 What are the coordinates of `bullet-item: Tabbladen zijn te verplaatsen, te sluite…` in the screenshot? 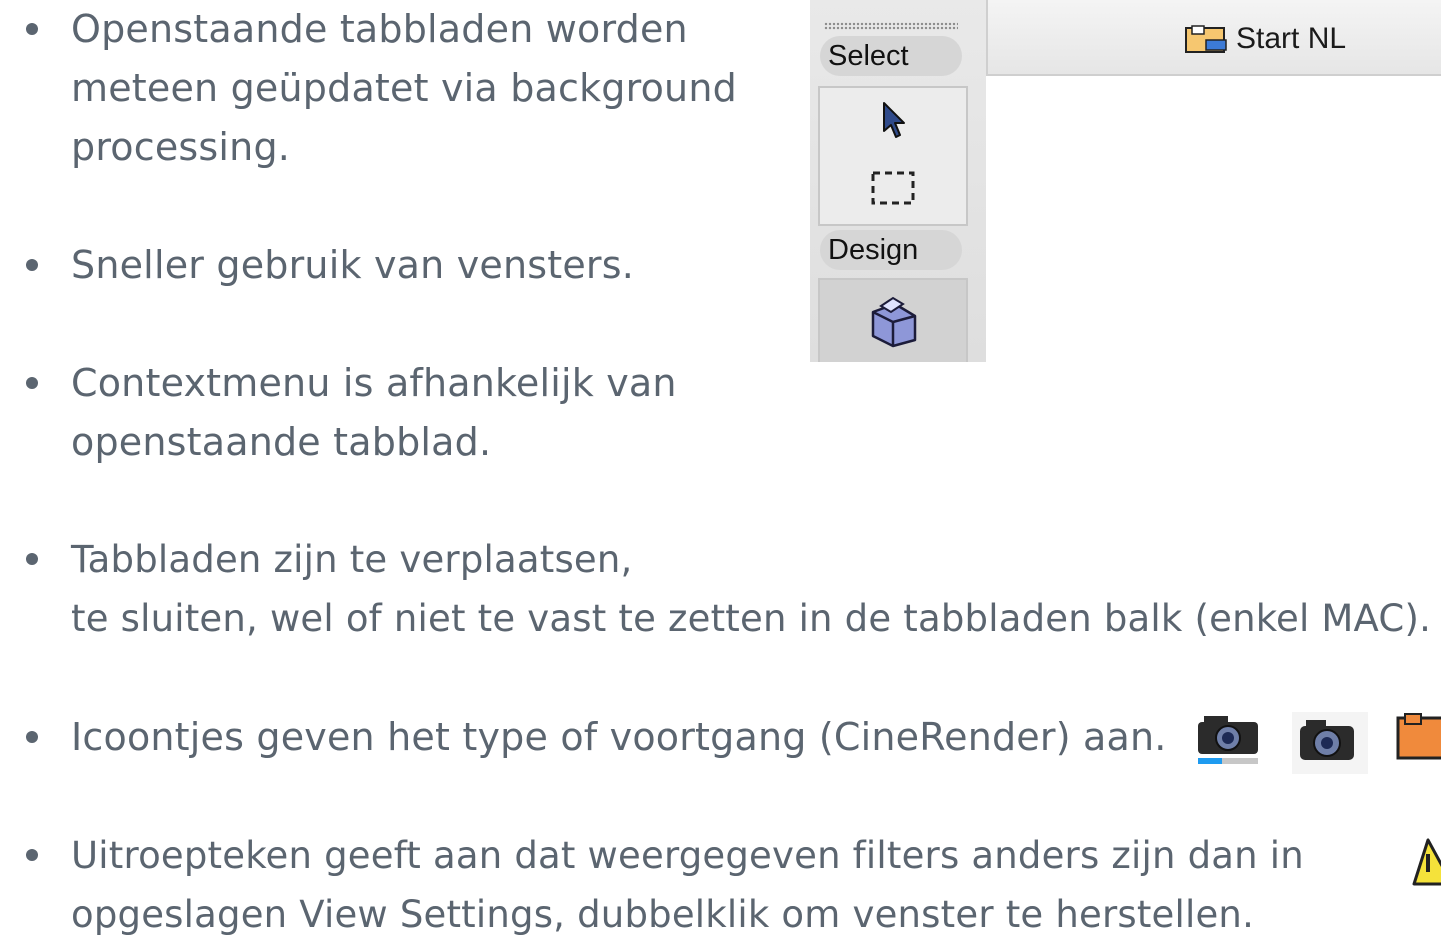 It's located at (720, 590).